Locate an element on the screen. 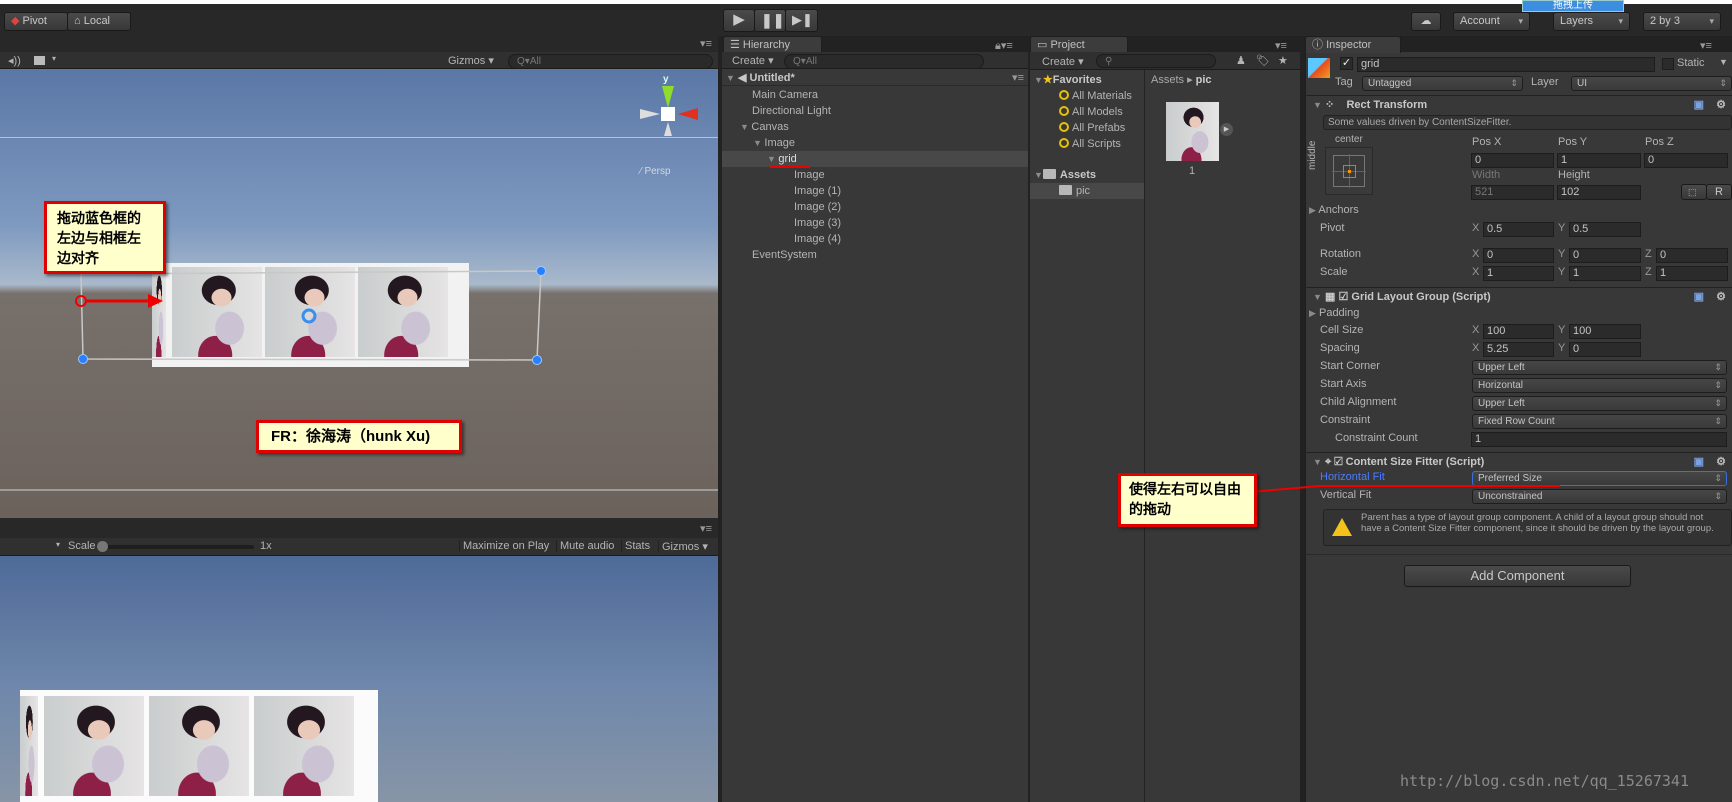 This screenshot has height=802, width=1732. scene-root-item: ▼ ◀ Untitled* ▾≡ is located at coordinates (875, 78).